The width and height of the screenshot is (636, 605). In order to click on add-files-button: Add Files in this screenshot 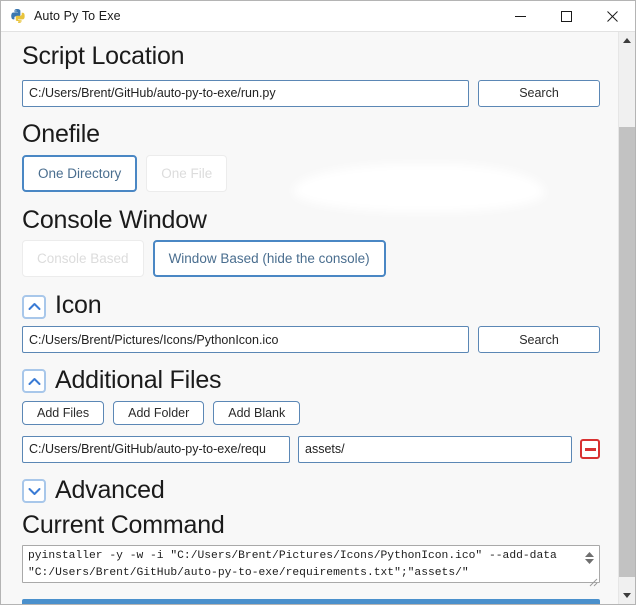, I will do `click(63, 412)`.